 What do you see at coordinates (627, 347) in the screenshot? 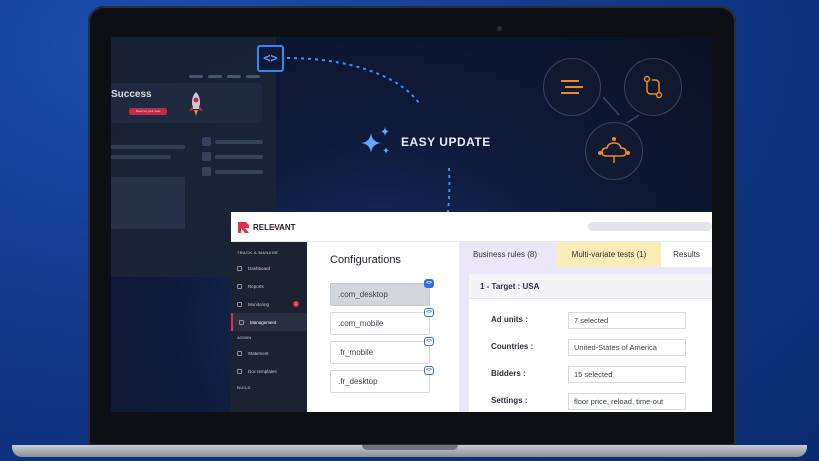
I see `field-value: United-States of America` at bounding box center [627, 347].